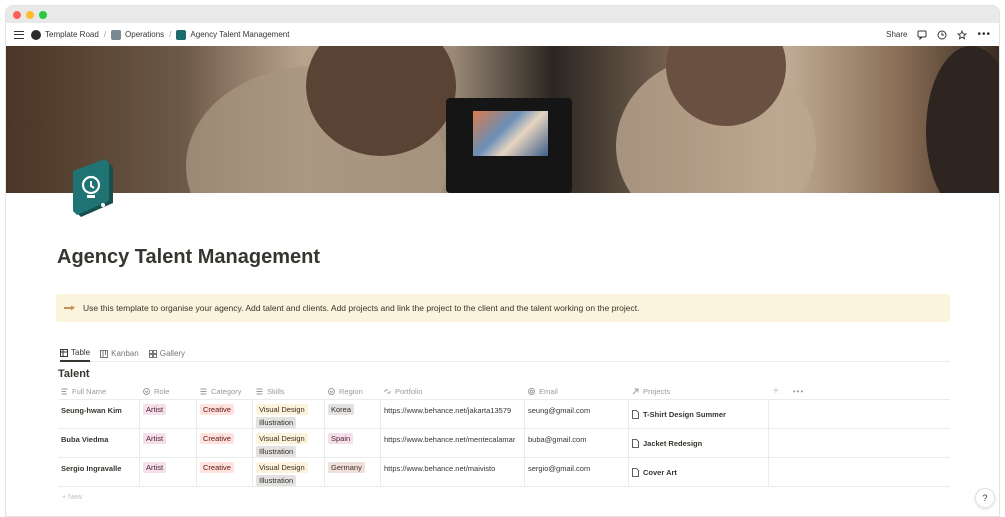  Describe the element at coordinates (225, 391) in the screenshot. I see `column-header-category: Category` at that location.